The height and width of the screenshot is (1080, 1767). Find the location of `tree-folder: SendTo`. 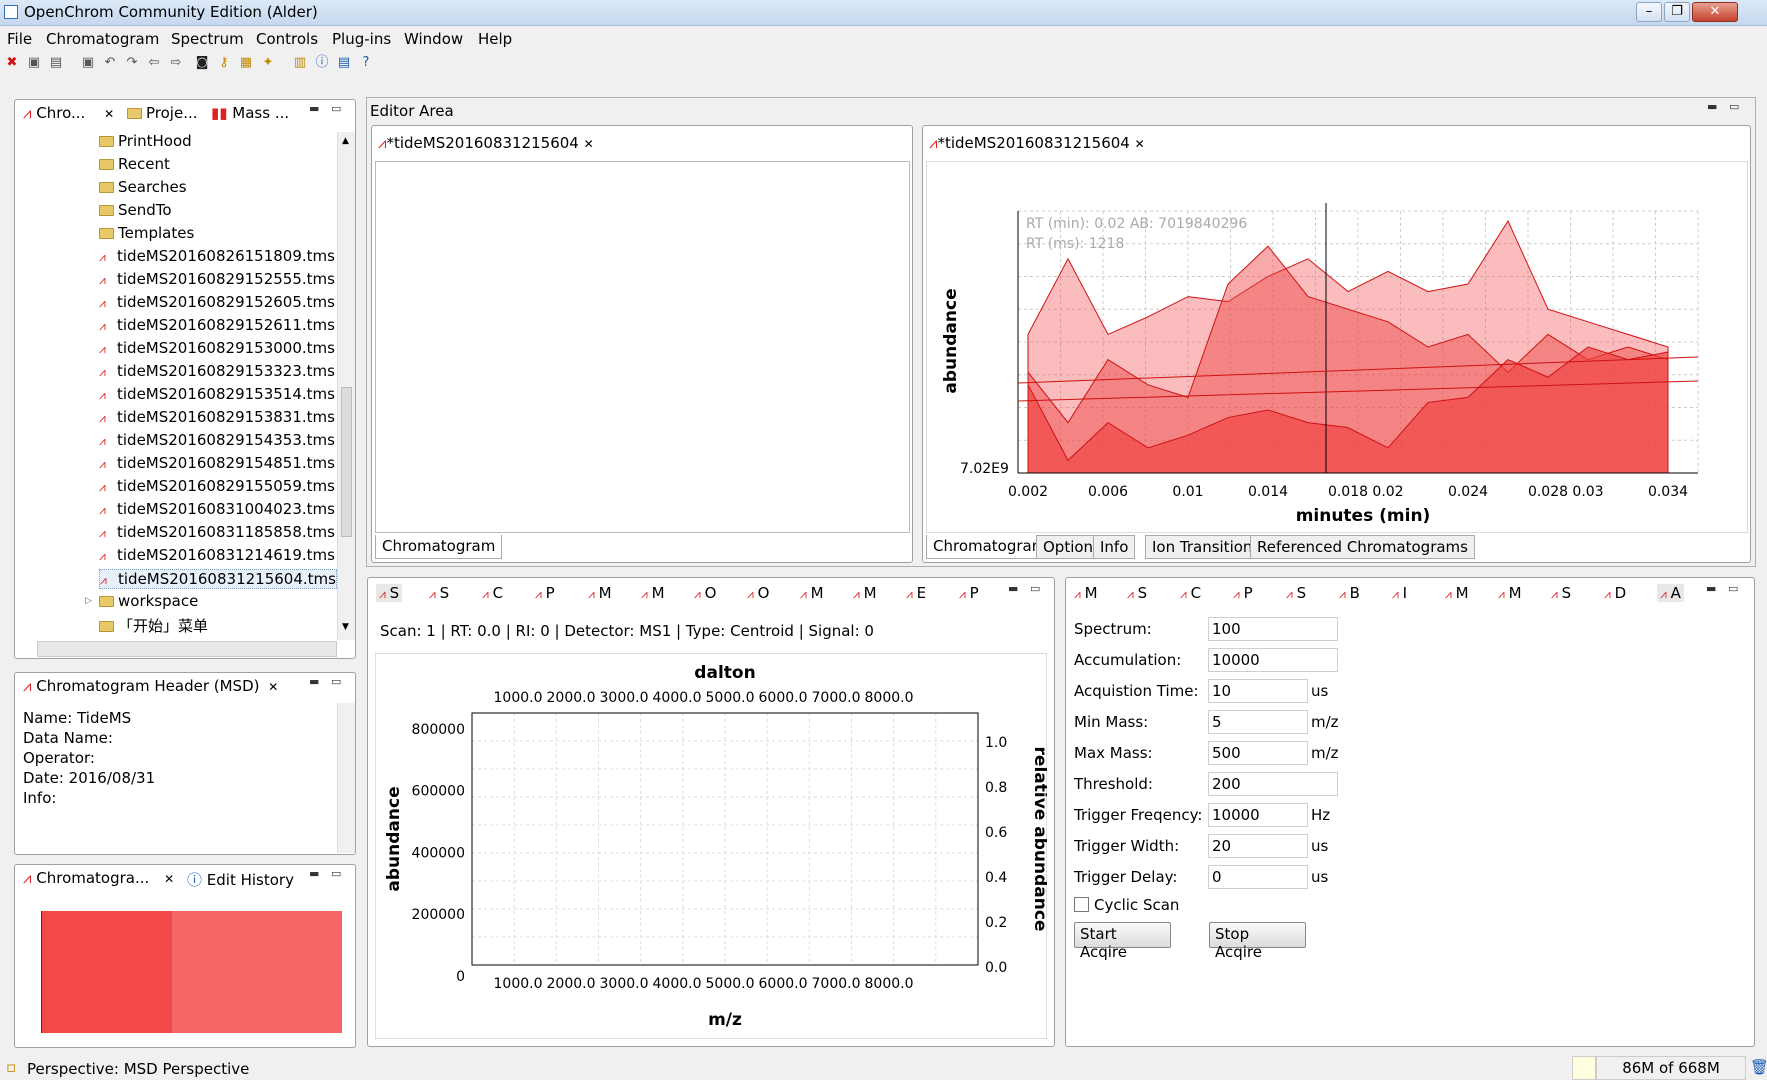

tree-folder: SendTo is located at coordinates (135, 211).